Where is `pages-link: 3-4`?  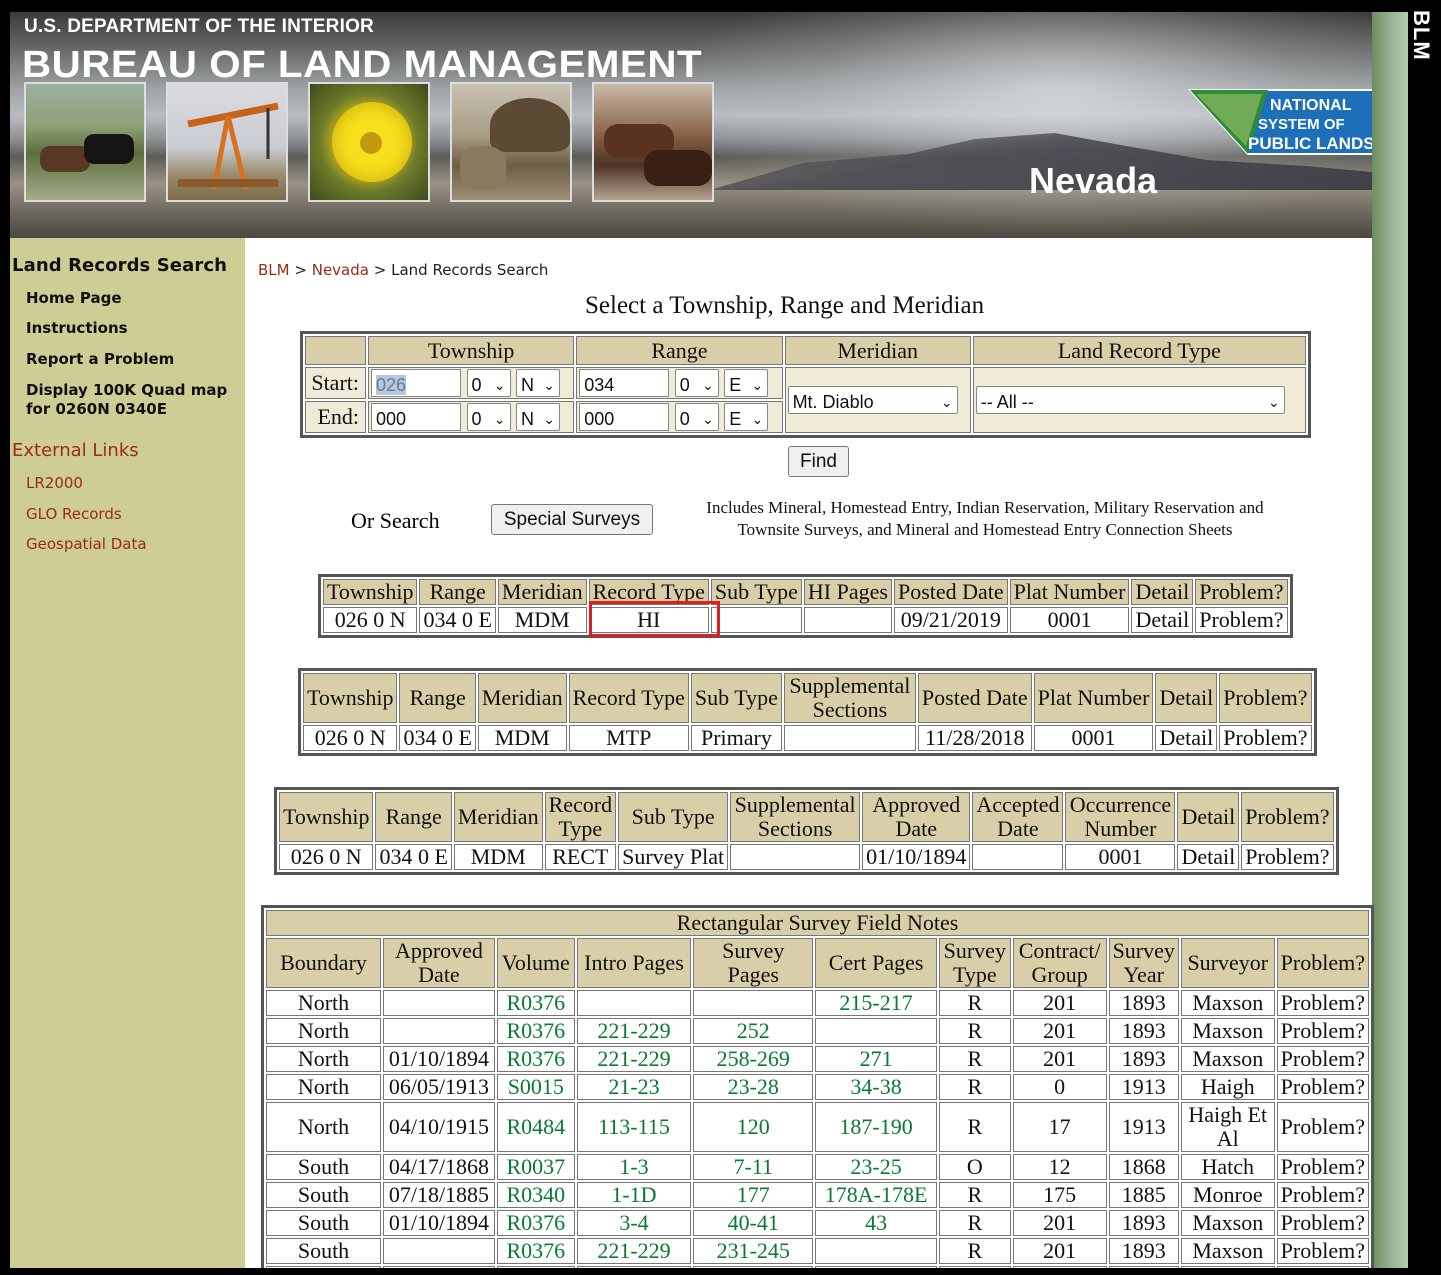
pages-link: 3-4 is located at coordinates (634, 1223).